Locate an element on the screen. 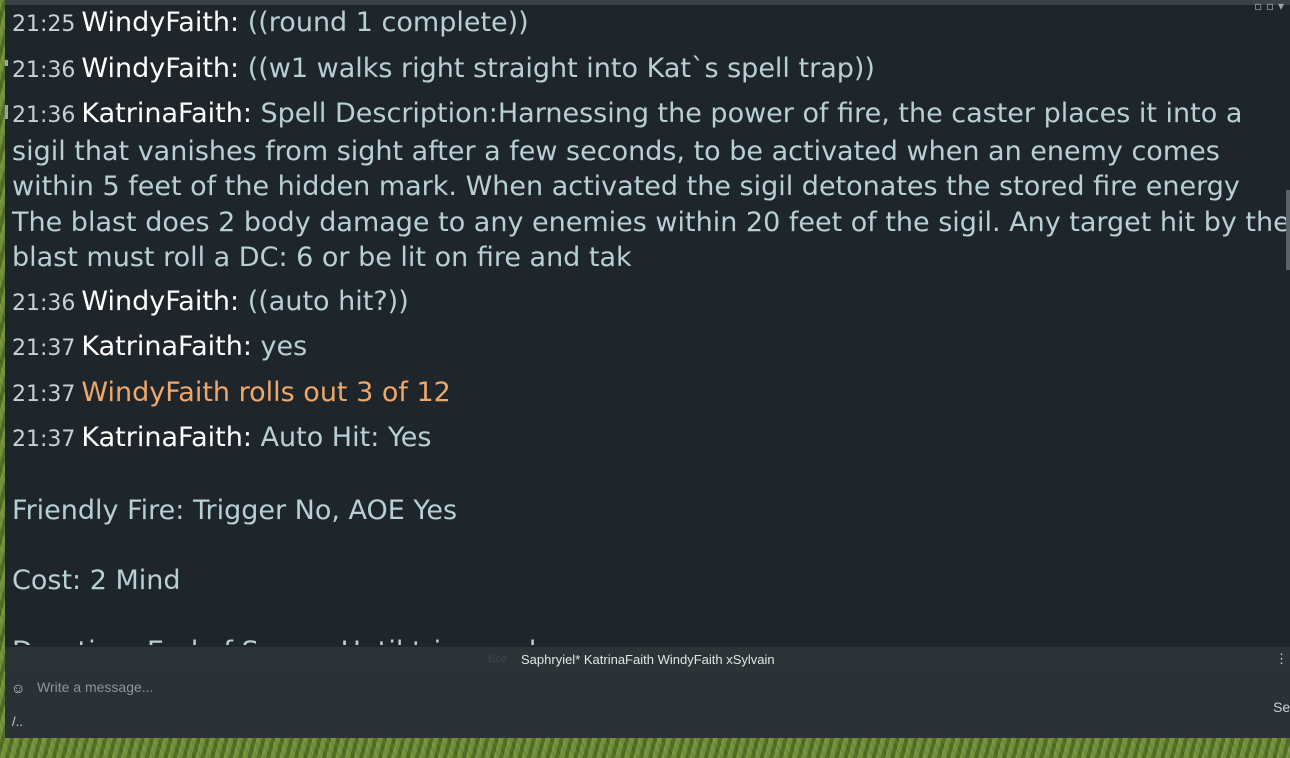 Image resolution: width=1290 pixels, height=758 pixels. eco-label: Eco is located at coordinates (497, 659).